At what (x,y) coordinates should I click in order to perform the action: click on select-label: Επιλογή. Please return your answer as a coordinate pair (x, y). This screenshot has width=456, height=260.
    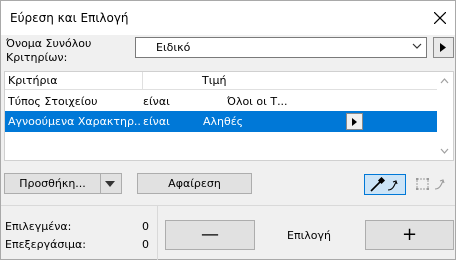
    Looking at the image, I should click on (309, 235).